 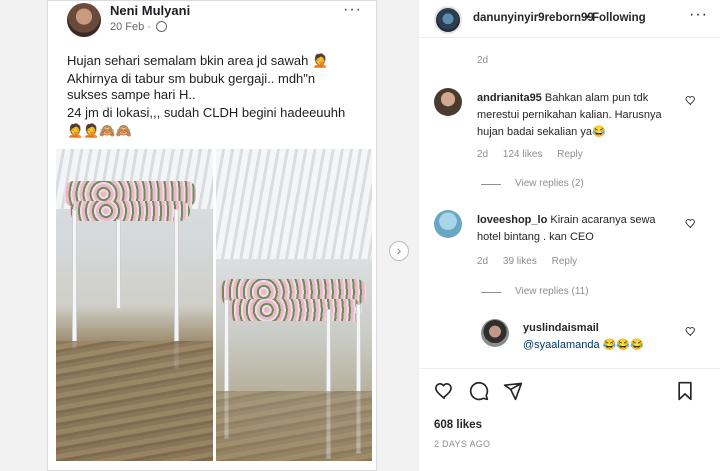 I want to click on post-header: danunyinyir9reborn99 • Following ···, so click(x=569, y=19).